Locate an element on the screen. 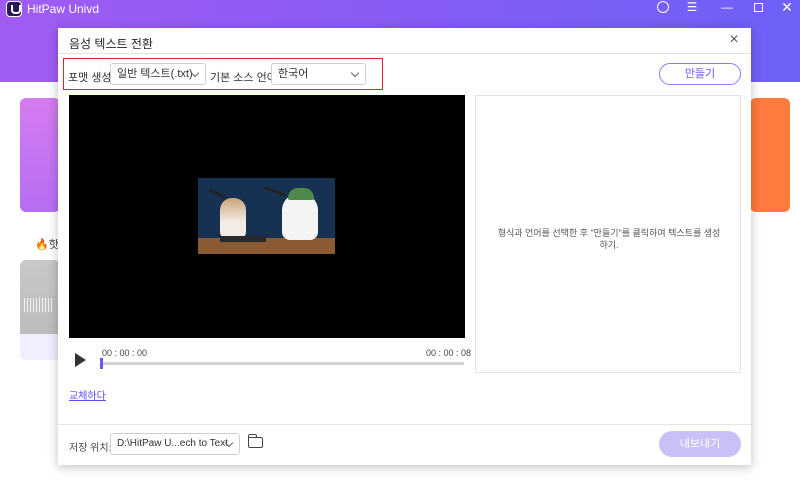 The image size is (800, 488). app-title: HitPaw Univd is located at coordinates (63, 9).